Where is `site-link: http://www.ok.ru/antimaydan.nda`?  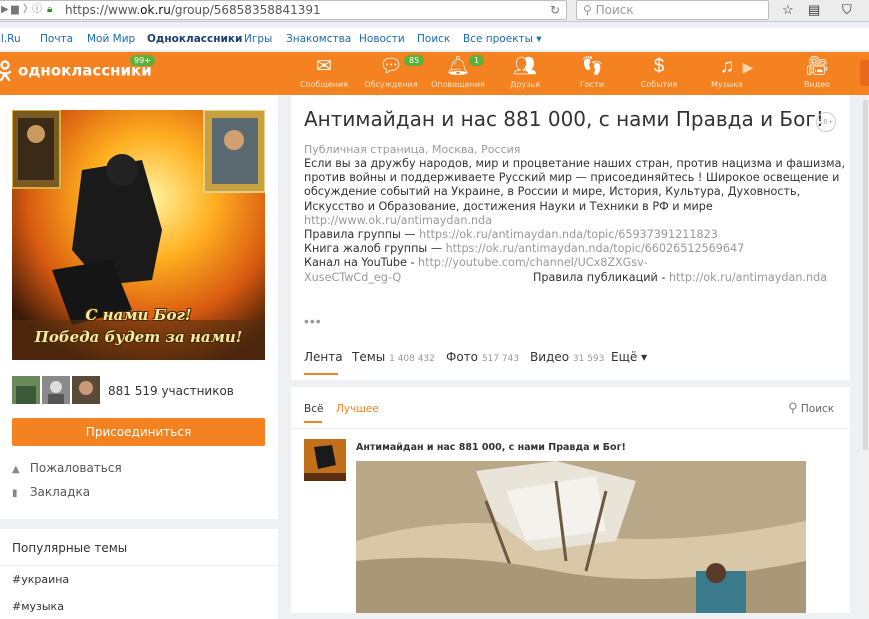 site-link: http://www.ok.ru/antimaydan.nda is located at coordinates (574, 221).